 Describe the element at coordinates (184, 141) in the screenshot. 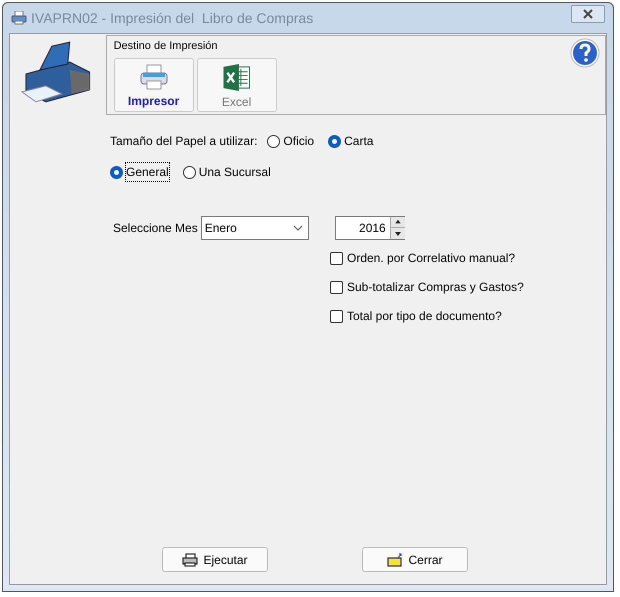

I see `paper-size-label: Tamaño del Papel a utilizar:` at that location.